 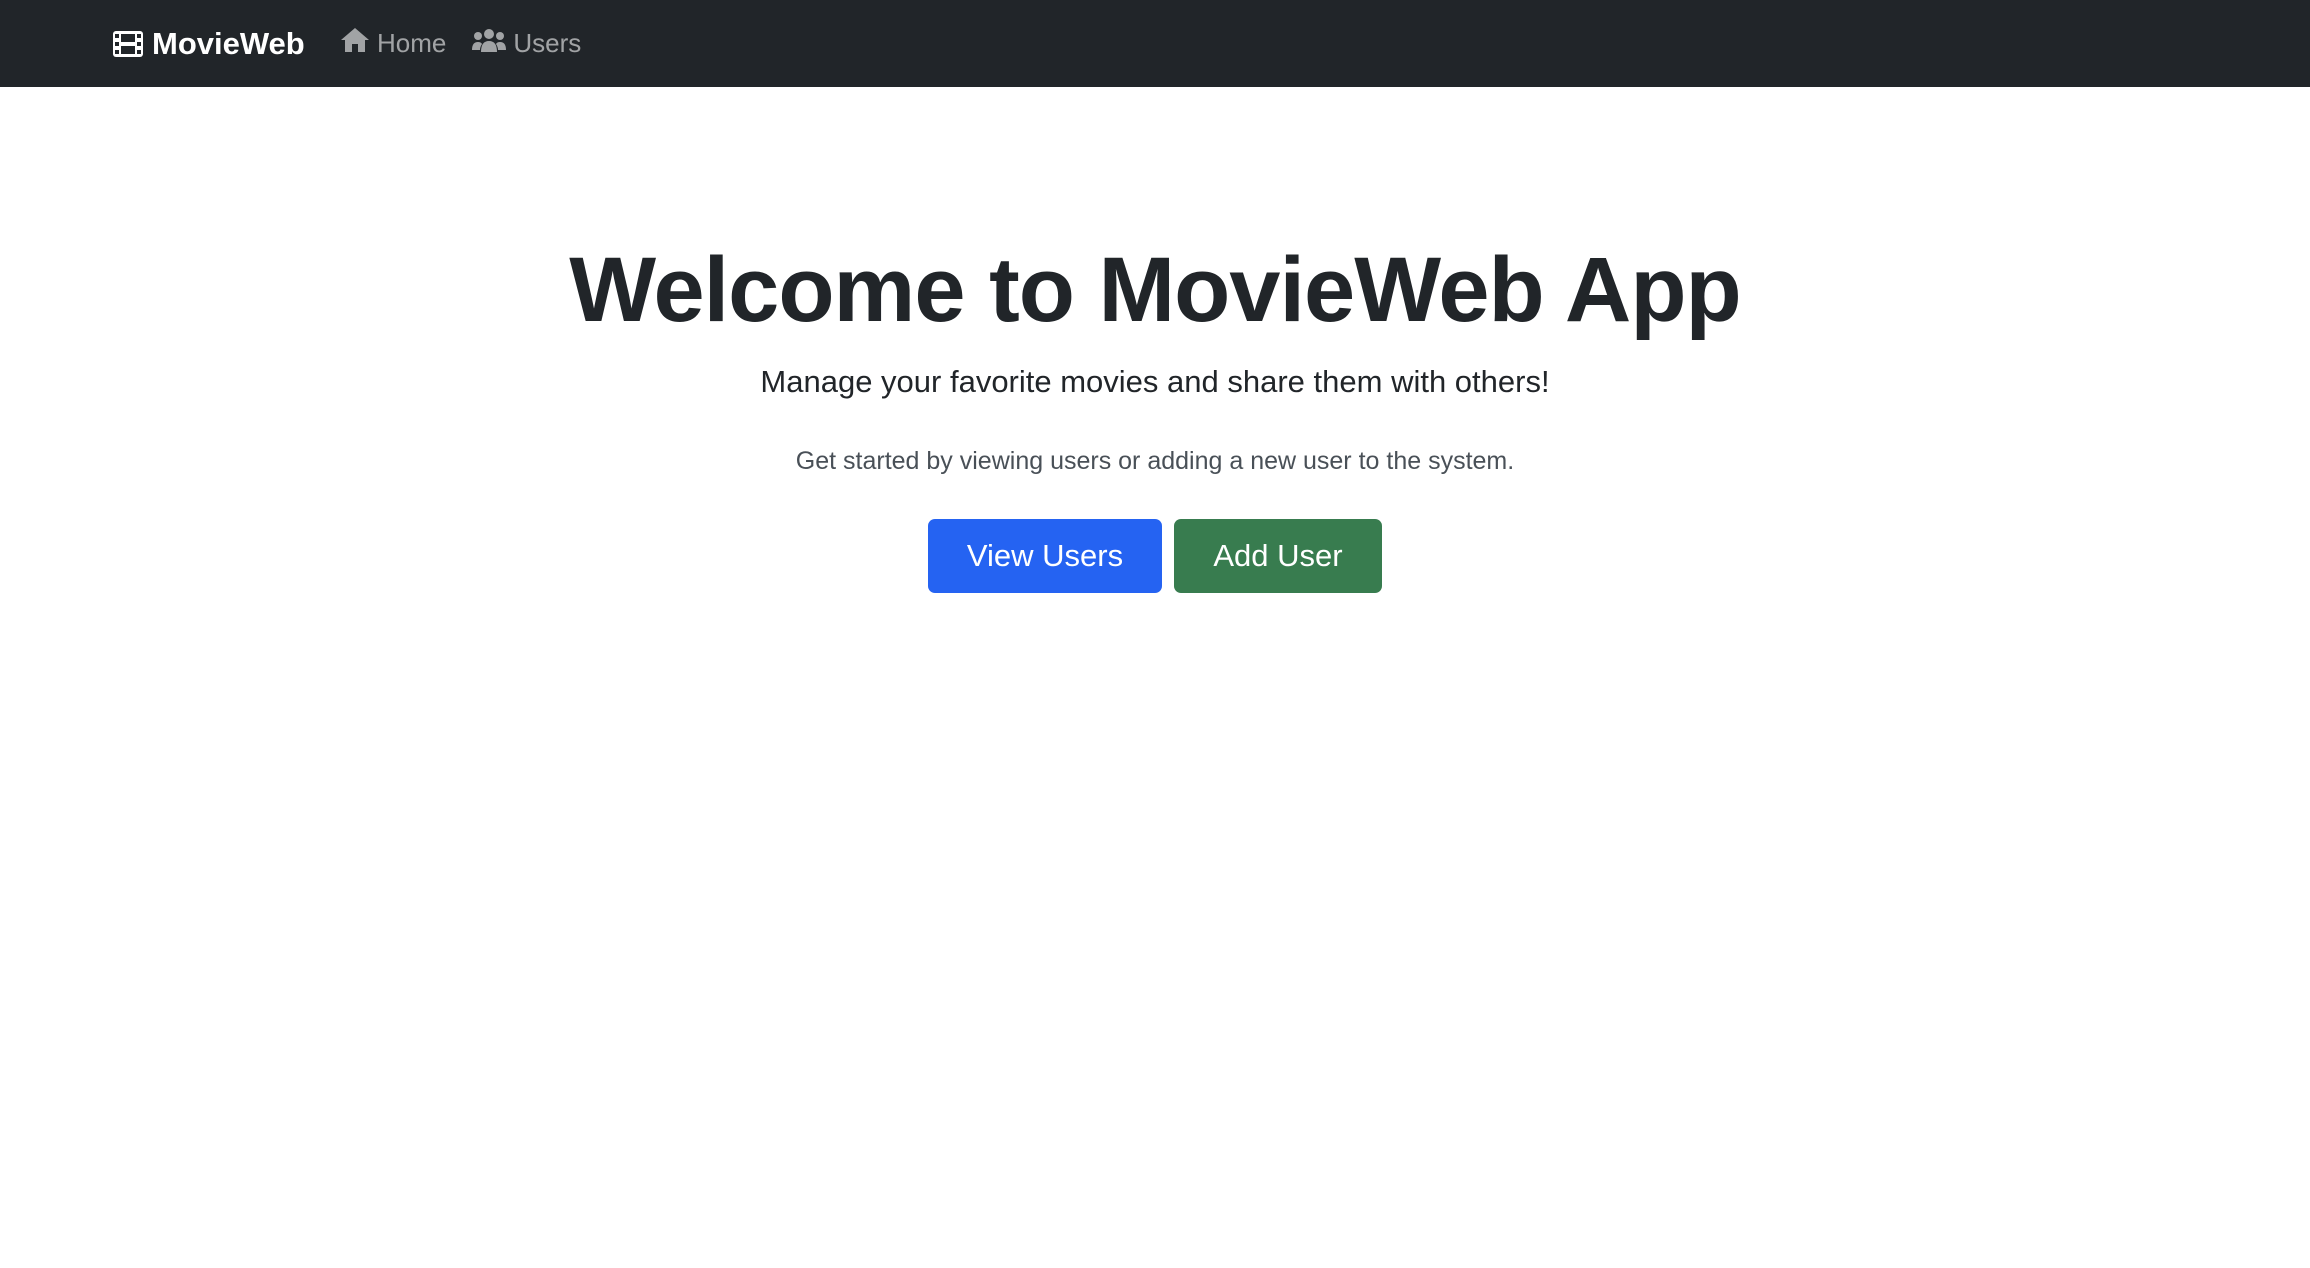 I want to click on brand-link: MovieWeb, so click(x=208, y=43).